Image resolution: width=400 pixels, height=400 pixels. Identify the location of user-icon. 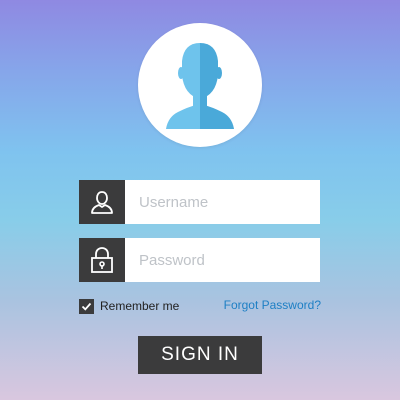
(102, 202).